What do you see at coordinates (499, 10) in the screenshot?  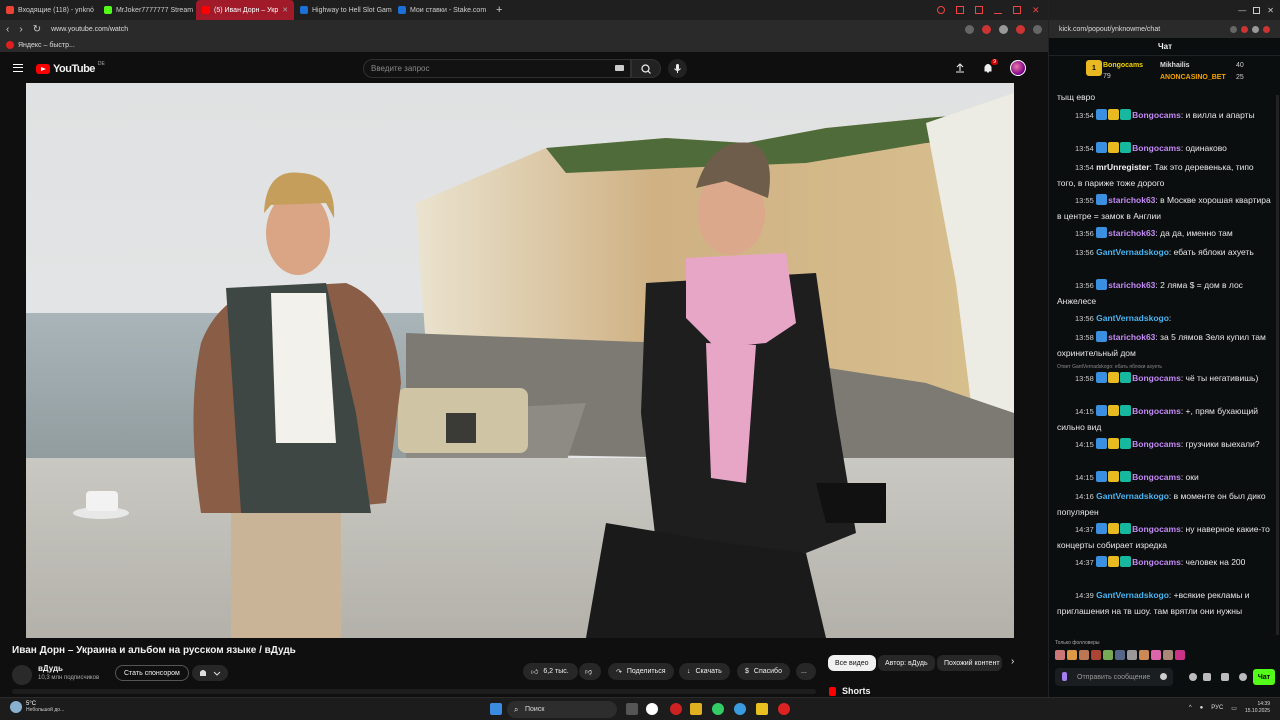 I see `new-tab-button: +` at bounding box center [499, 10].